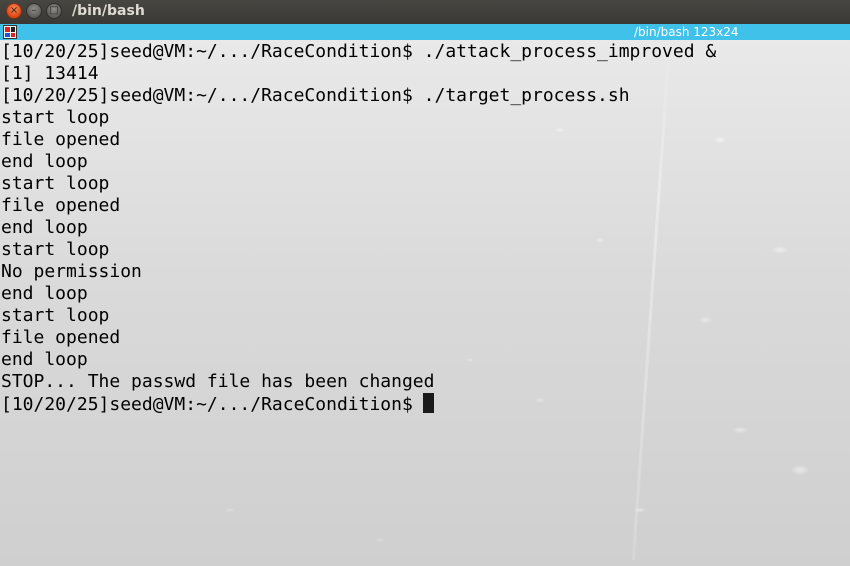 This screenshot has width=850, height=566. I want to click on maximize-icon: □, so click(54, 10).